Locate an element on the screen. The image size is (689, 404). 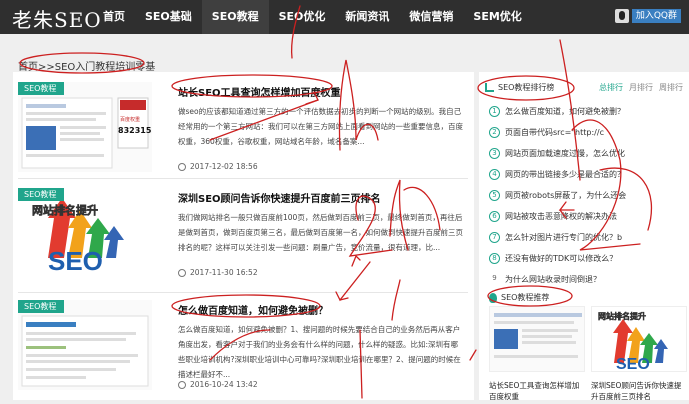
recommend-header: SEO教程推荐 is located at coordinates (519, 297).